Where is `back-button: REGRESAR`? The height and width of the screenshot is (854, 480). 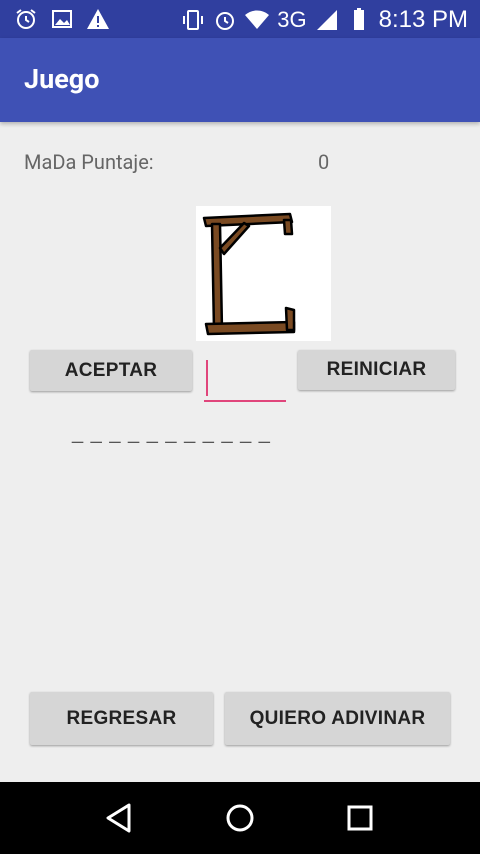 back-button: REGRESAR is located at coordinates (121, 718).